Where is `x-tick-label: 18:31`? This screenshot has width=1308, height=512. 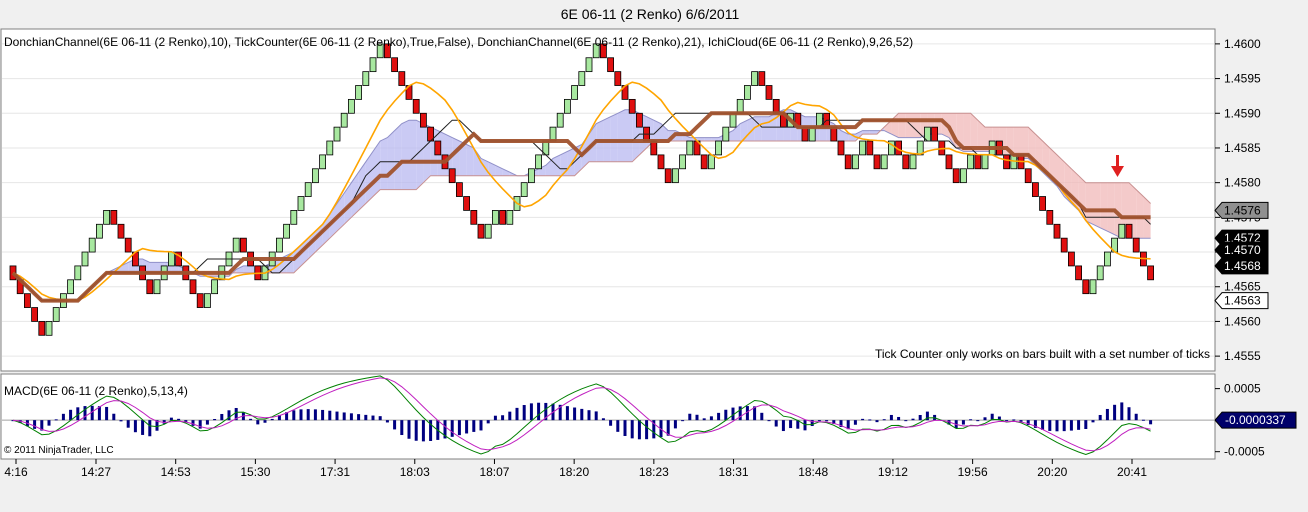
x-tick-label: 18:31 is located at coordinates (734, 472).